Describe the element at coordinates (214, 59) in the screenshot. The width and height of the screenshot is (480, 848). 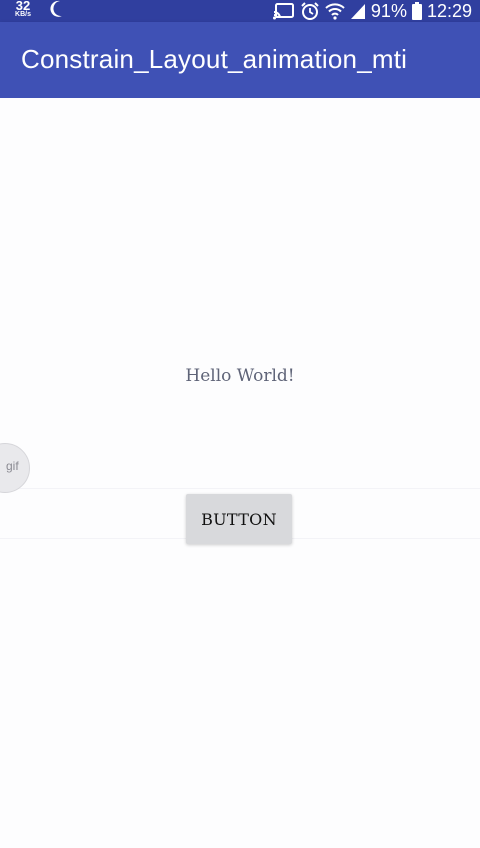
I see `app-title: Constrain_Layout_animation_mti` at that location.